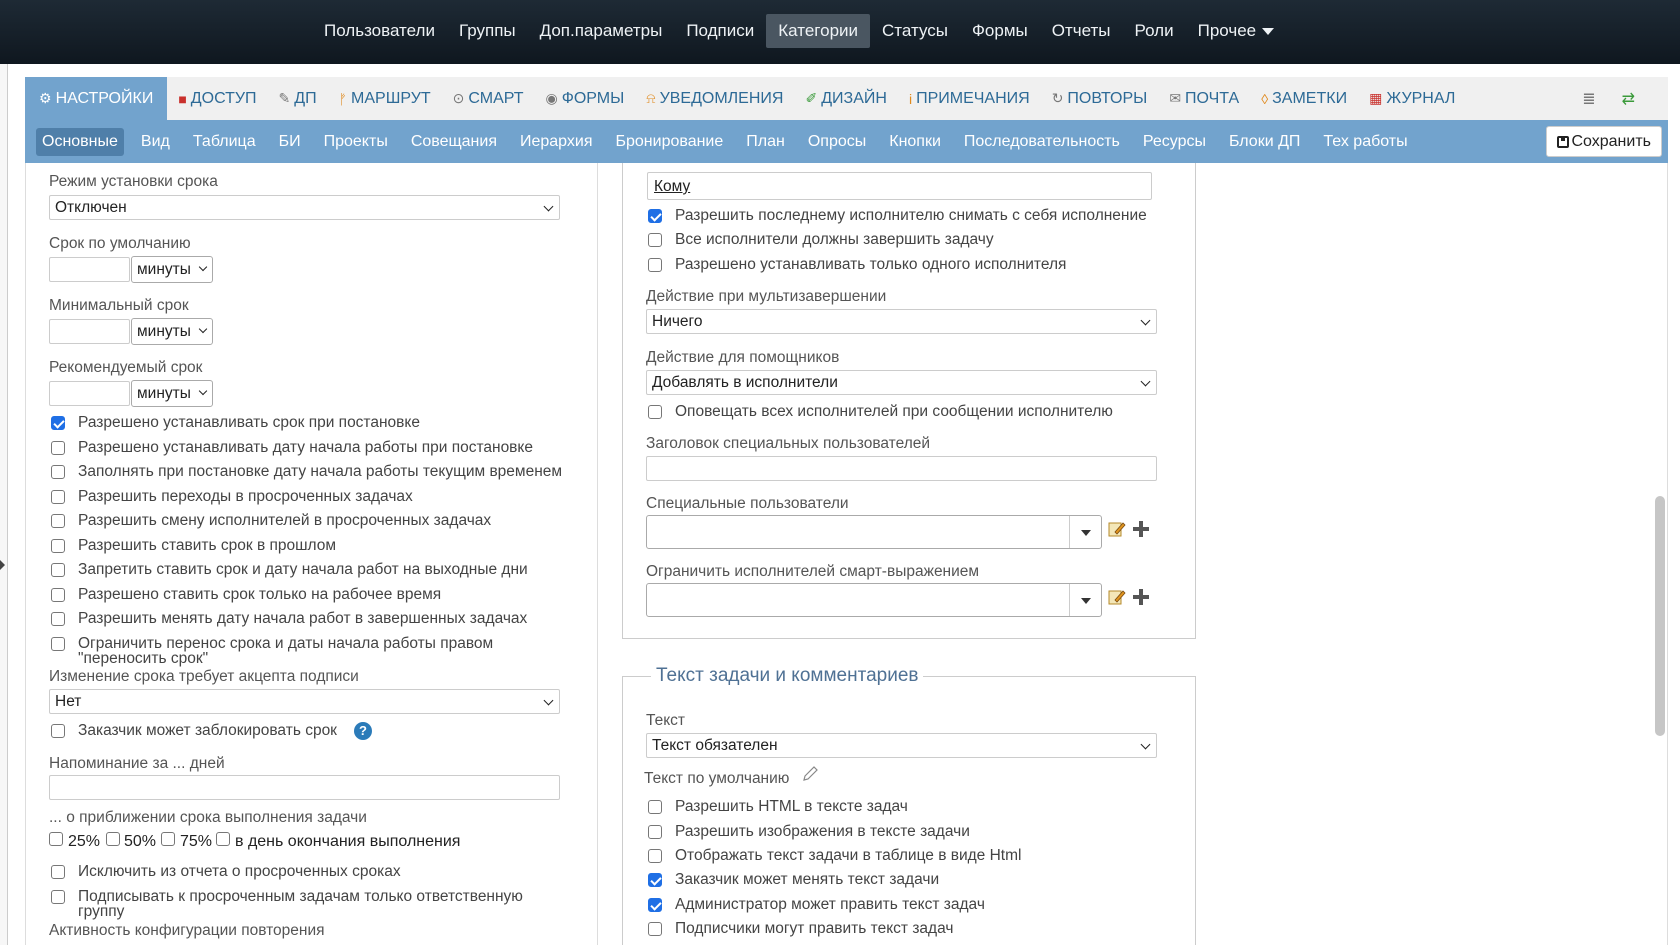 Image resolution: width=1680 pixels, height=945 pixels. Describe the element at coordinates (899, 186) in the screenshot. I see `komu-field: Кому` at that location.